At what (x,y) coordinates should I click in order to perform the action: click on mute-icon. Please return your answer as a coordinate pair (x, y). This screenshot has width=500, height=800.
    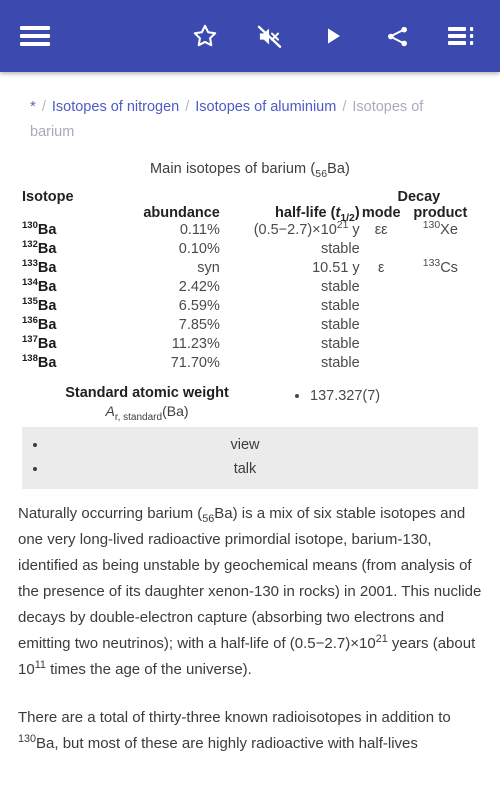
    Looking at the image, I should click on (269, 36).